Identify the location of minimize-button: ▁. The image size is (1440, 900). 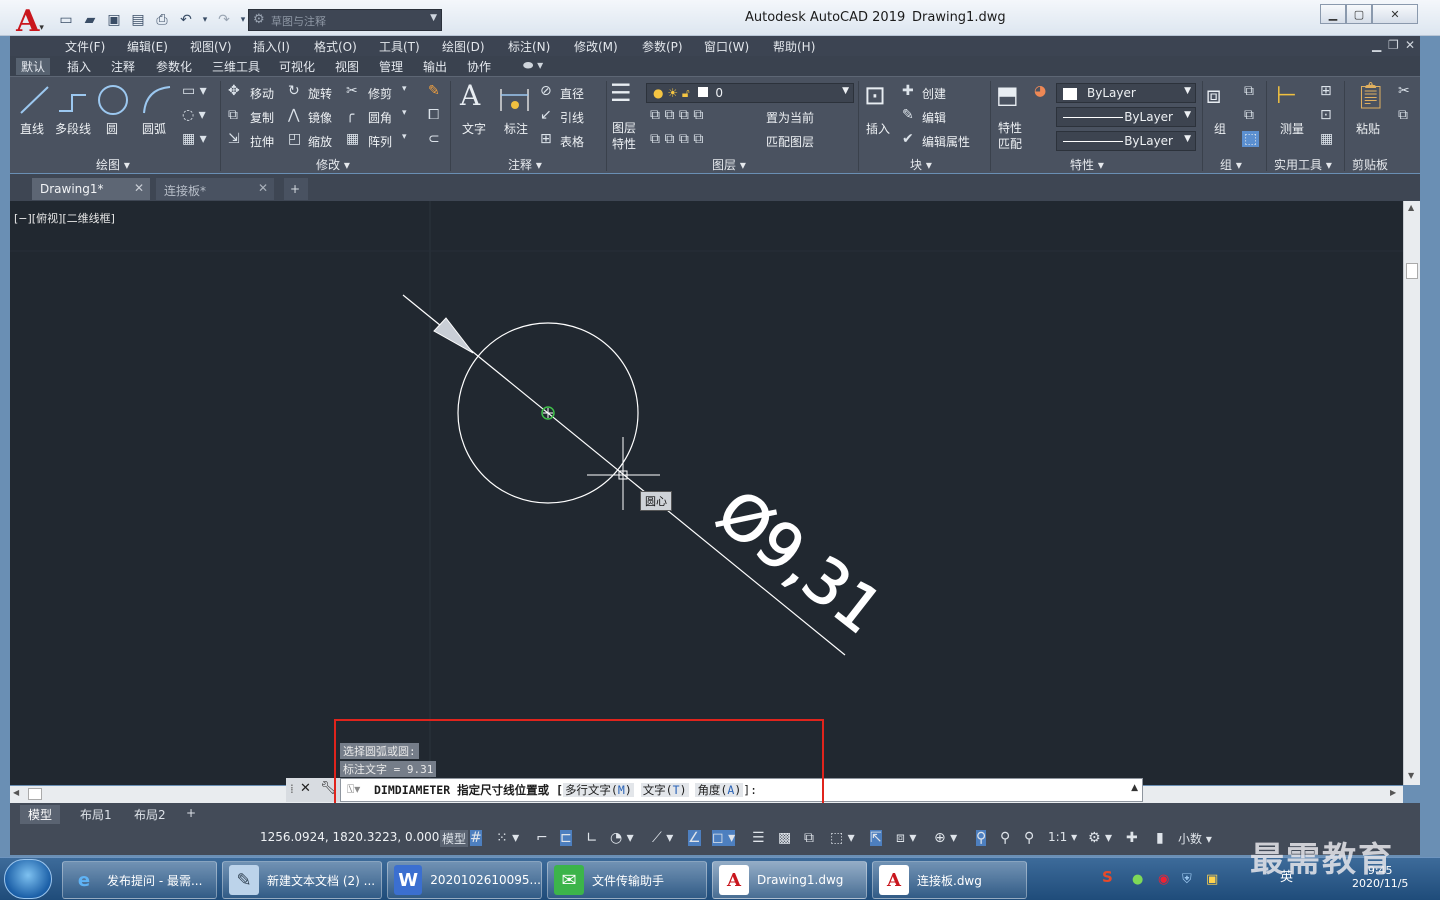
(1333, 14).